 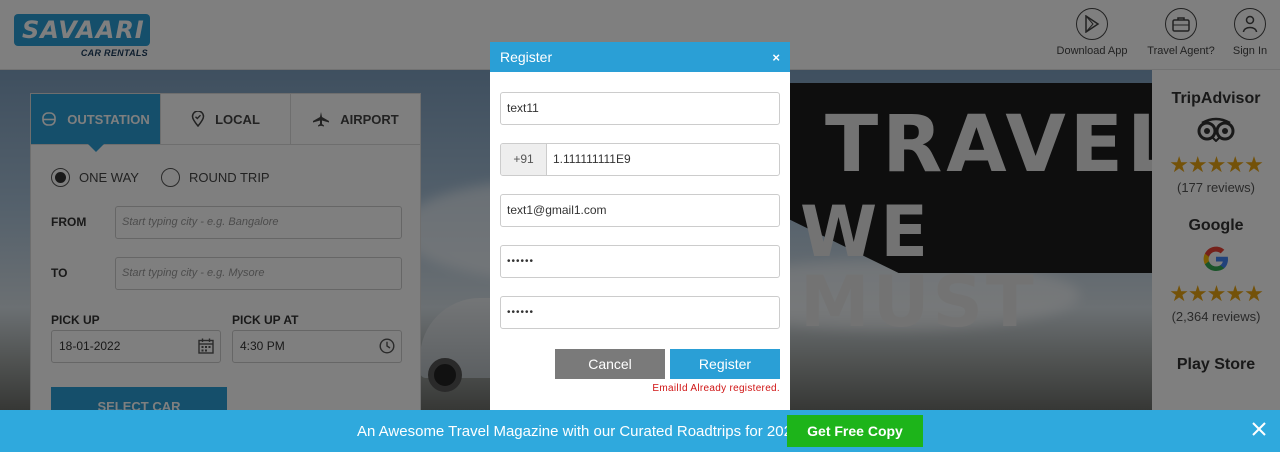 What do you see at coordinates (524, 159) in the screenshot?
I see `country-code: +91` at bounding box center [524, 159].